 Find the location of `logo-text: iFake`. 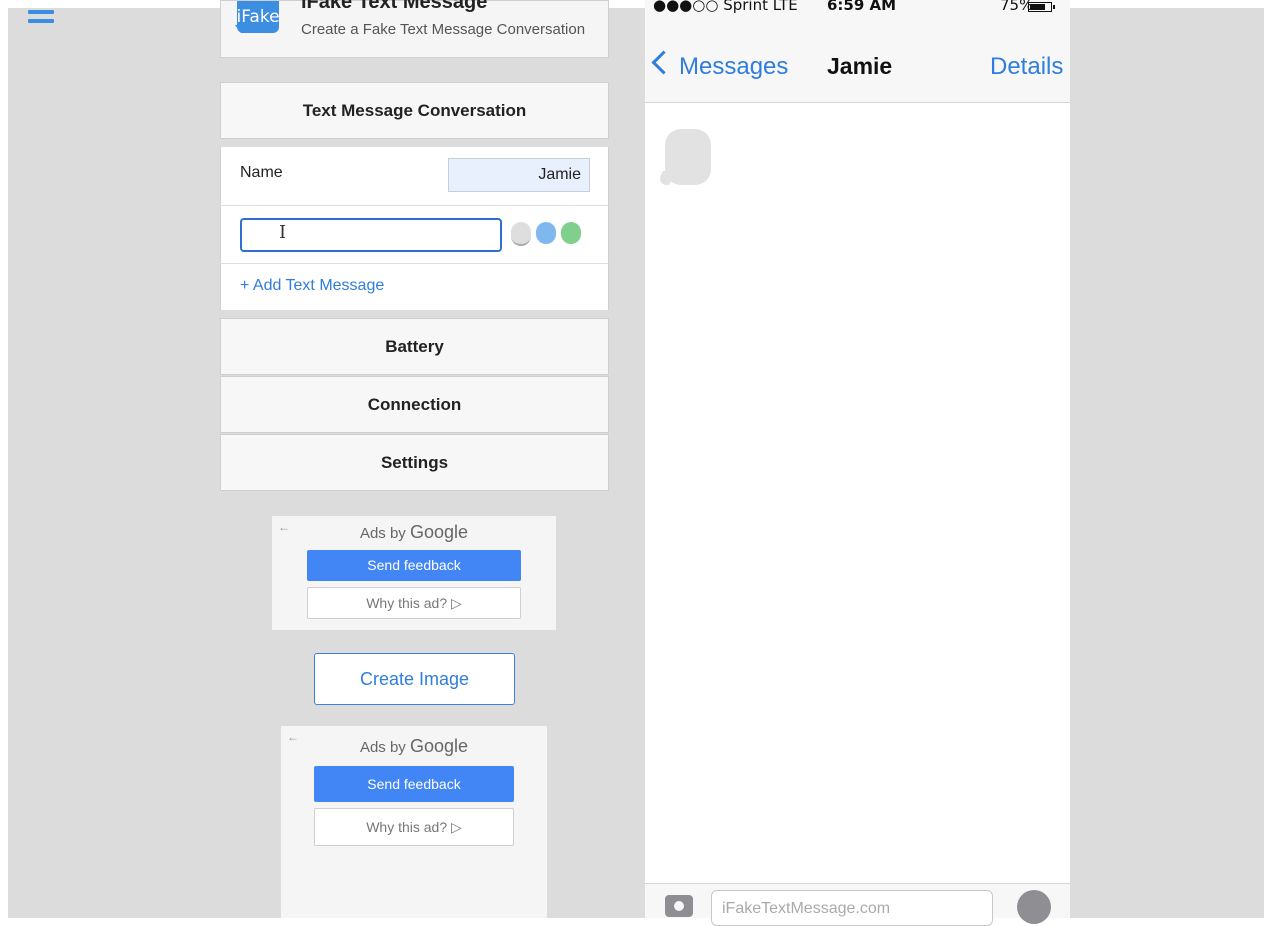

logo-text: iFake is located at coordinates (258, 17).